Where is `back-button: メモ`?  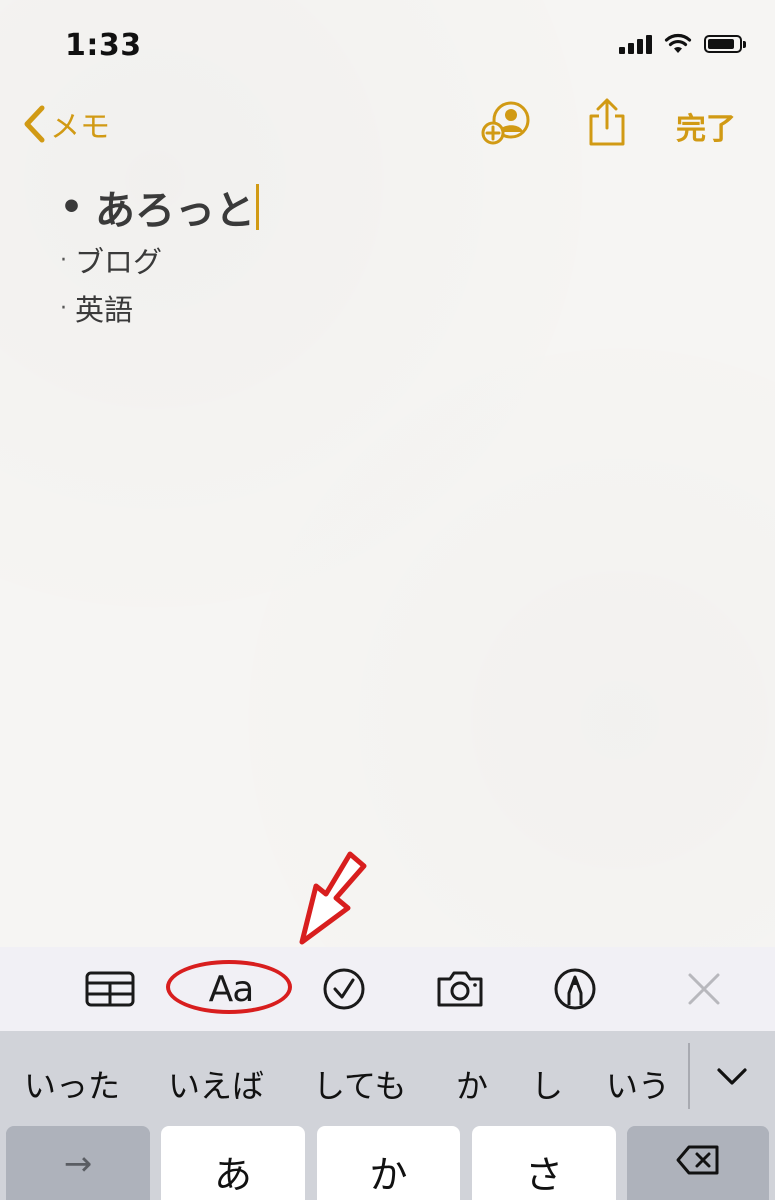
back-button: メモ is located at coordinates (66, 124).